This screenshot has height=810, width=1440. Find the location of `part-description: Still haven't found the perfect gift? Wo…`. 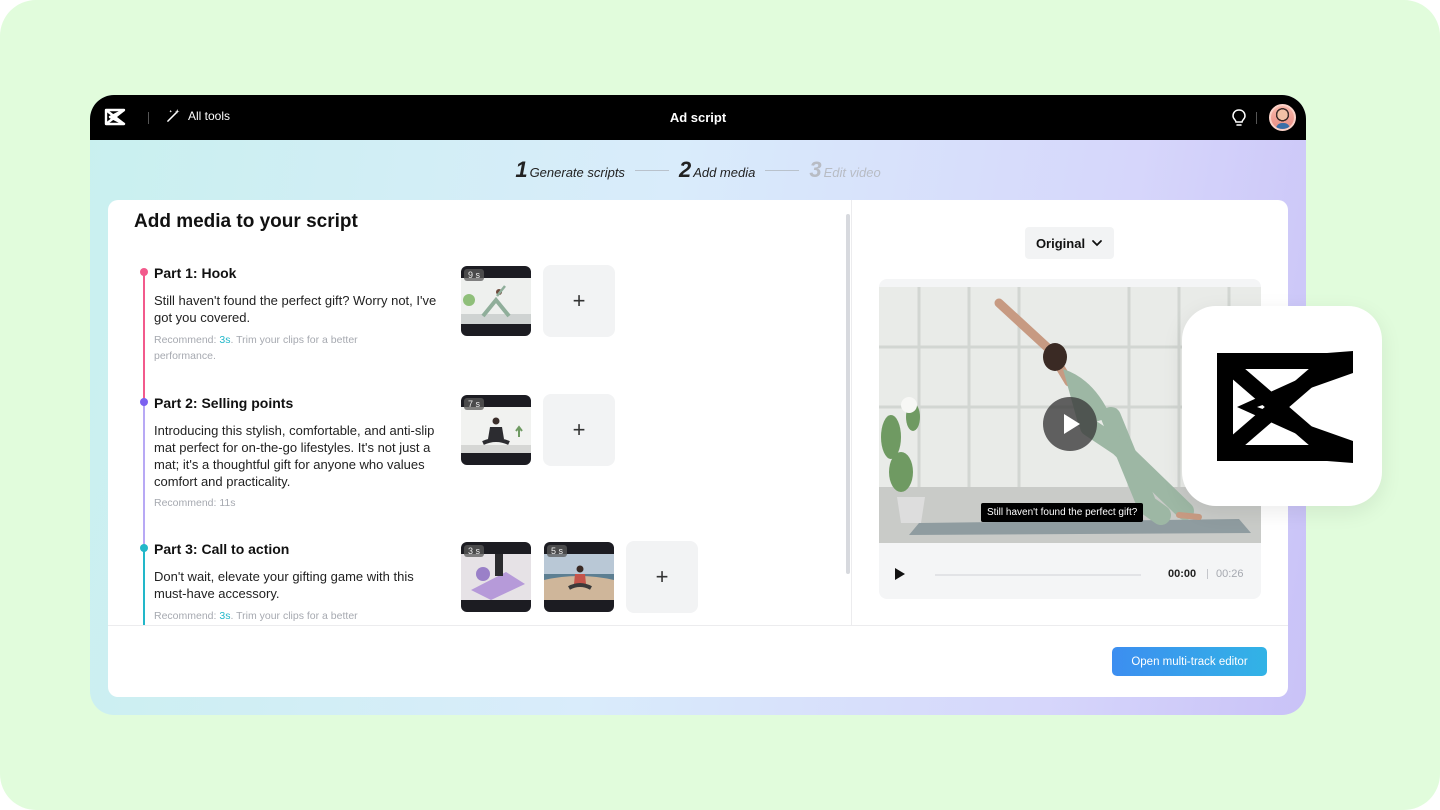

part-description: Still haven't found the perfect gift? Wo… is located at coordinates (295, 309).